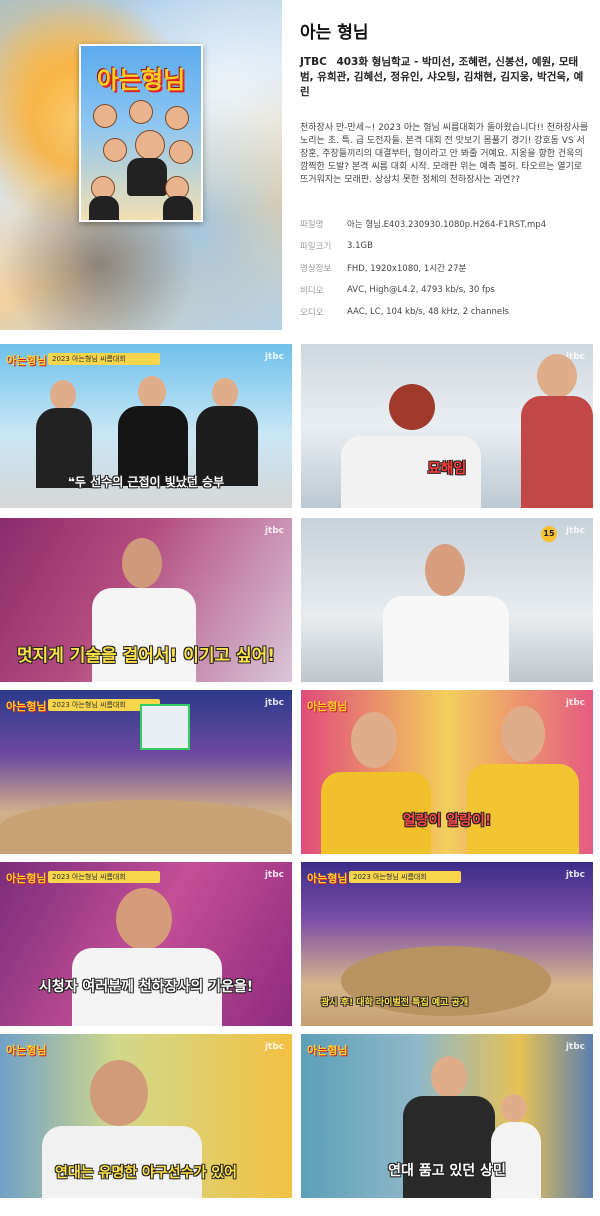  Describe the element at coordinates (447, 600) in the screenshot. I see `thumbnail-4: 15 jtbc` at that location.